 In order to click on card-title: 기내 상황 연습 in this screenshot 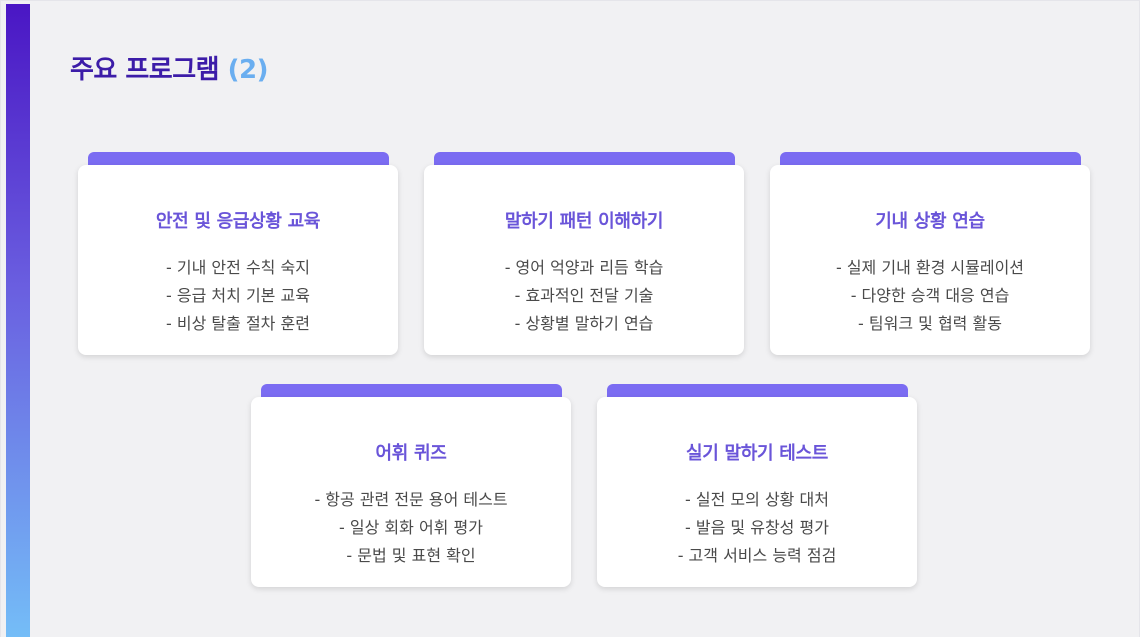, I will do `click(930, 221)`.